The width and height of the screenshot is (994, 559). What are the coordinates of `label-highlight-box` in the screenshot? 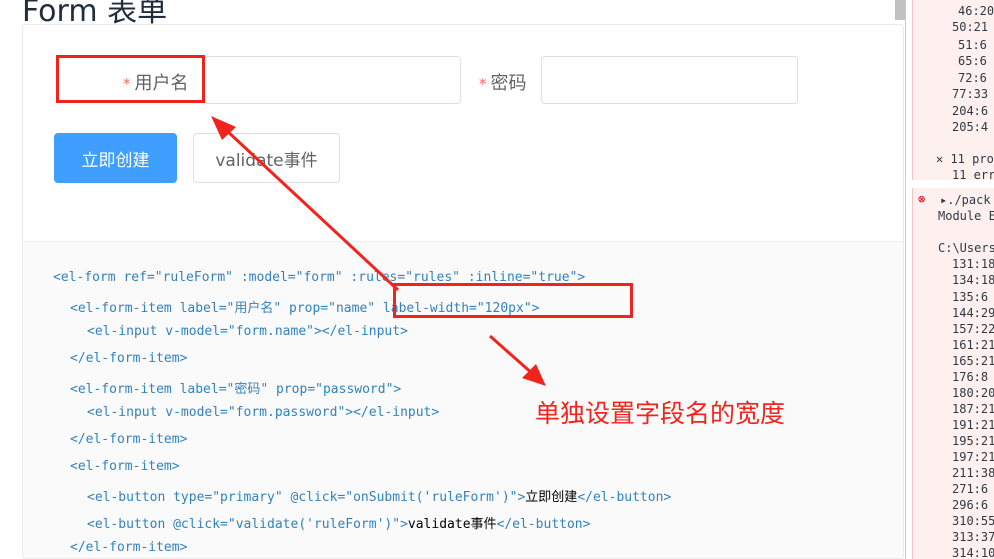 It's located at (130, 79).